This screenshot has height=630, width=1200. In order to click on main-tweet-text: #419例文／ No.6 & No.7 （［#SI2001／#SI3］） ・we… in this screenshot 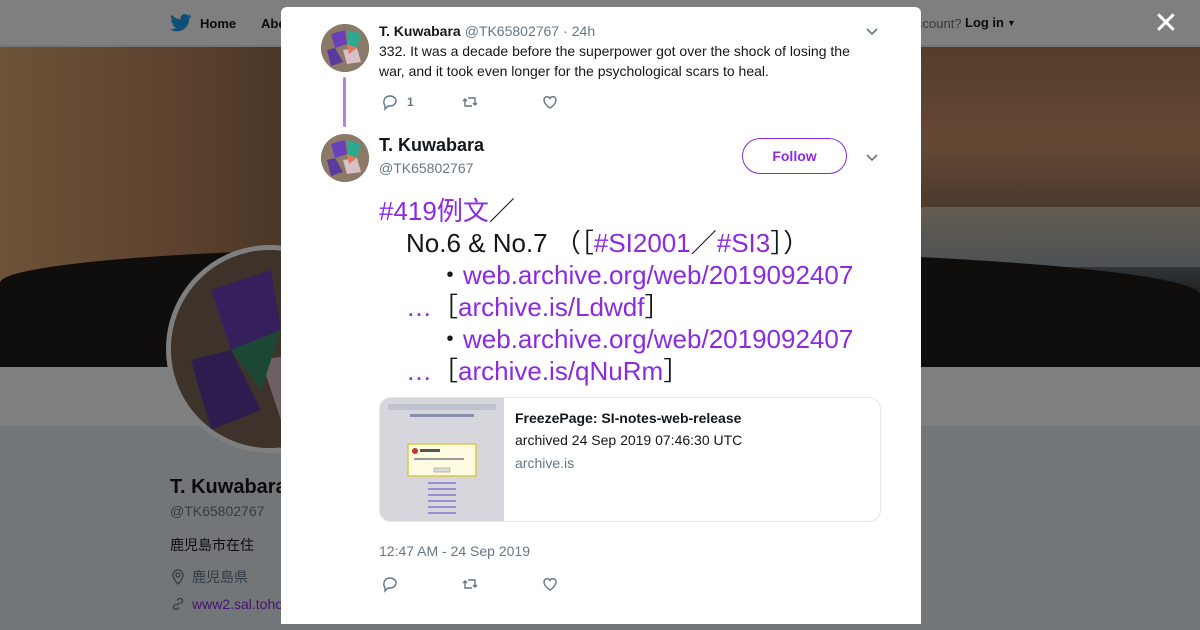, I will do `click(634, 291)`.